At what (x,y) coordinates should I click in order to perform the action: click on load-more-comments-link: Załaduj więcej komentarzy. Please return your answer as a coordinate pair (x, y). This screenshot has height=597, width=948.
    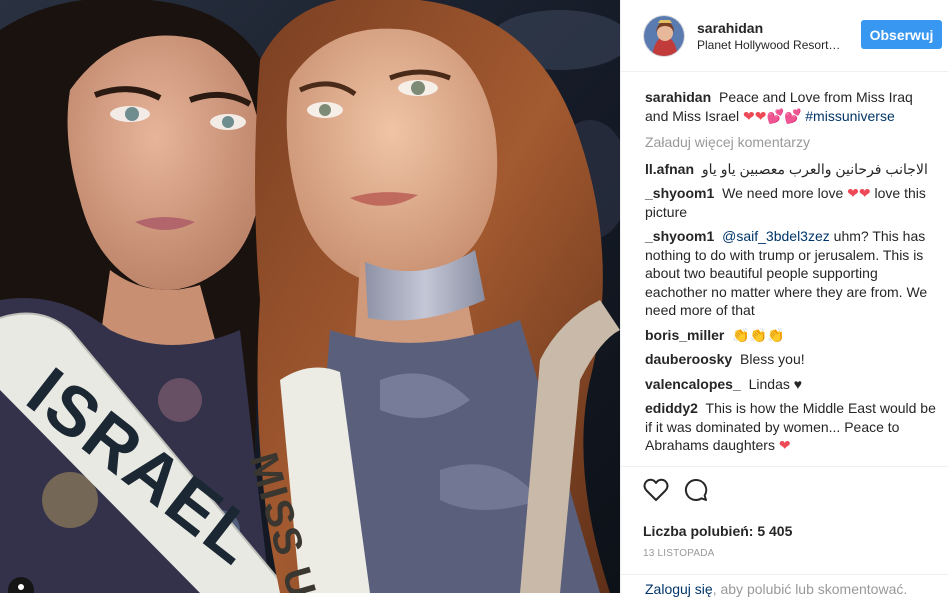
    Looking at the image, I should click on (790, 142).